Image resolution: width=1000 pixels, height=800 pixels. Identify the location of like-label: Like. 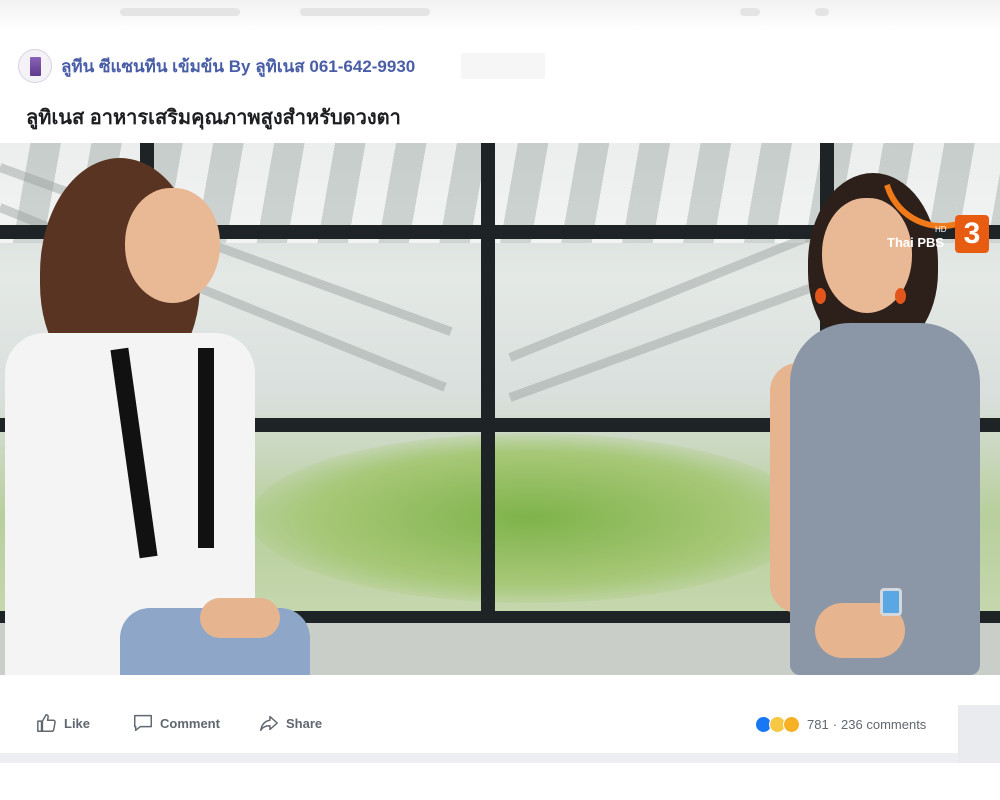
(77, 723).